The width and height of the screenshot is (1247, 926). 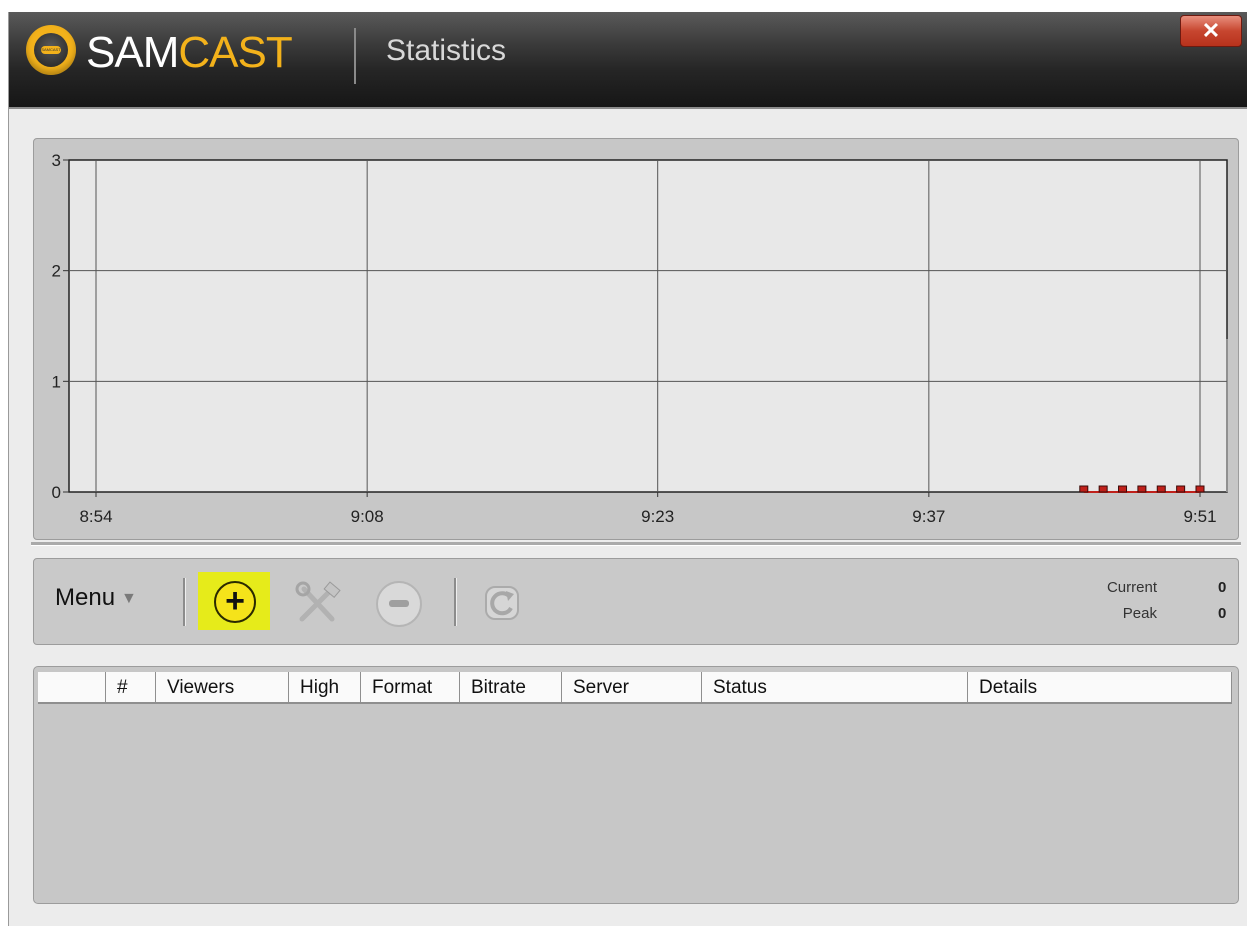 What do you see at coordinates (410, 687) in the screenshot?
I see `column-header-format: Format` at bounding box center [410, 687].